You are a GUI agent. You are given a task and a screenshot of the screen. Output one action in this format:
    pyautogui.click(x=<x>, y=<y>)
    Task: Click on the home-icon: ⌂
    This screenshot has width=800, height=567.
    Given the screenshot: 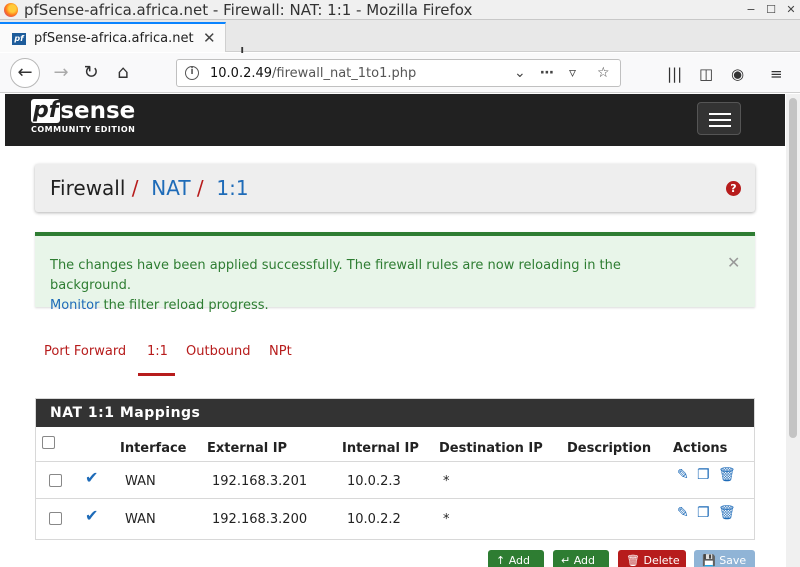 What is the action you would take?
    pyautogui.click(x=123, y=73)
    